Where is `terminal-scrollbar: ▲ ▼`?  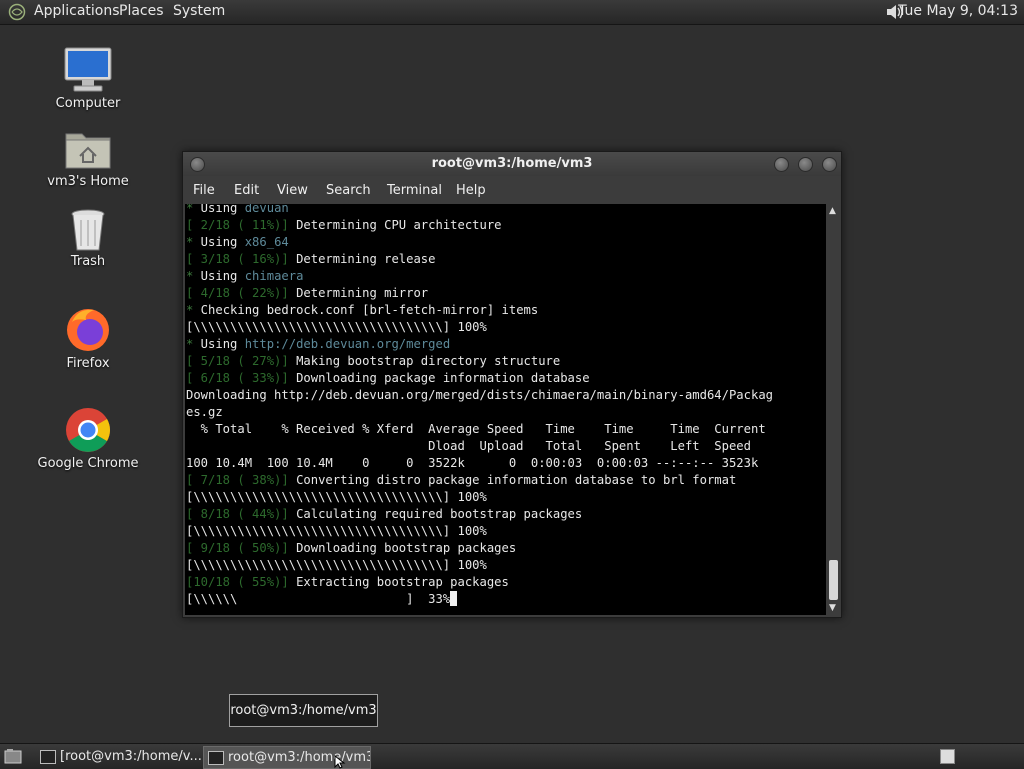 terminal-scrollbar: ▲ ▼ is located at coordinates (833, 409).